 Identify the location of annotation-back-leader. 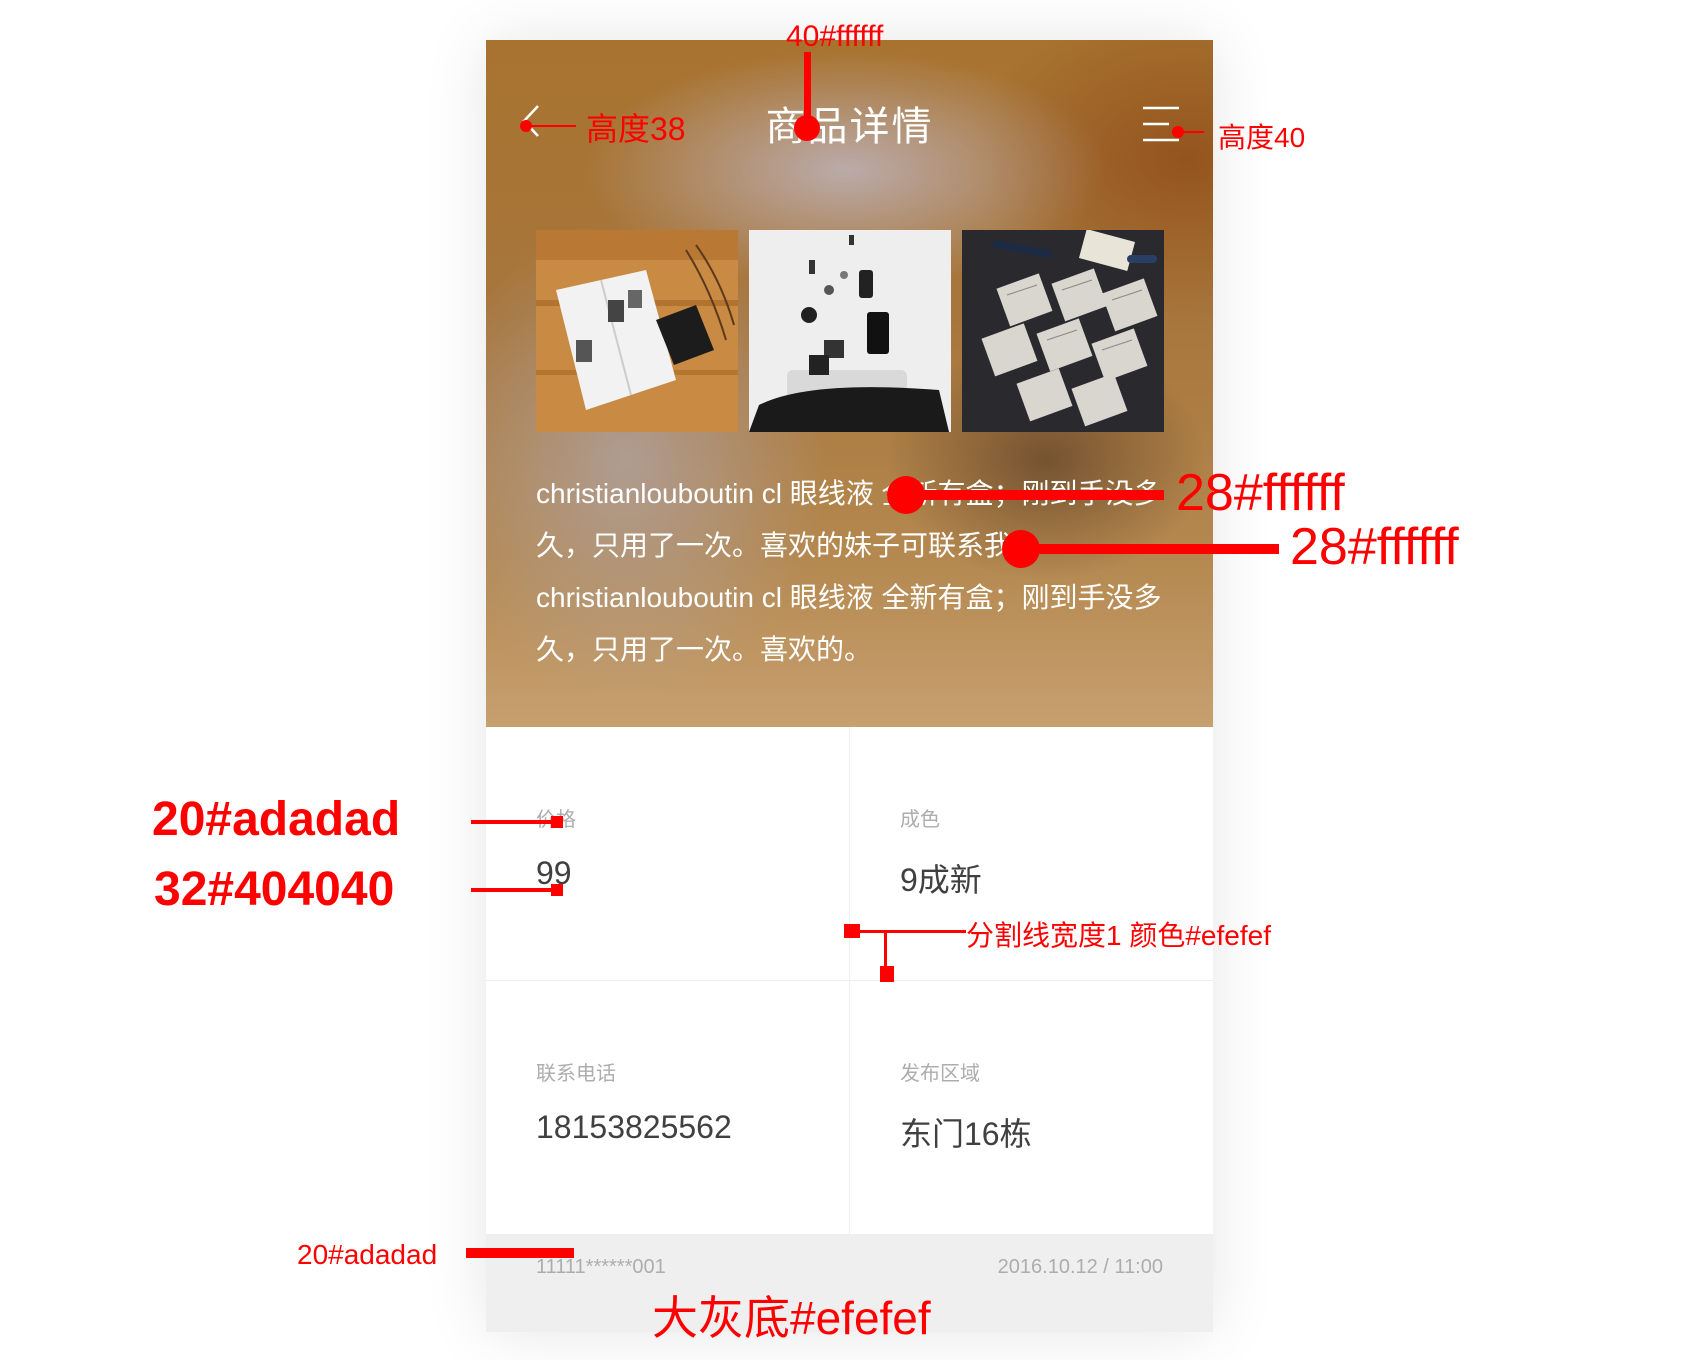
(551, 126).